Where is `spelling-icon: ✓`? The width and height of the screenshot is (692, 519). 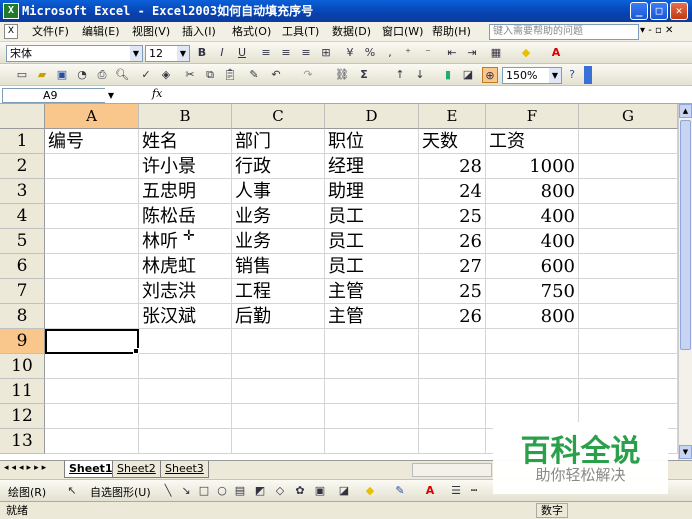
spelling-icon: ✓ is located at coordinates (146, 75).